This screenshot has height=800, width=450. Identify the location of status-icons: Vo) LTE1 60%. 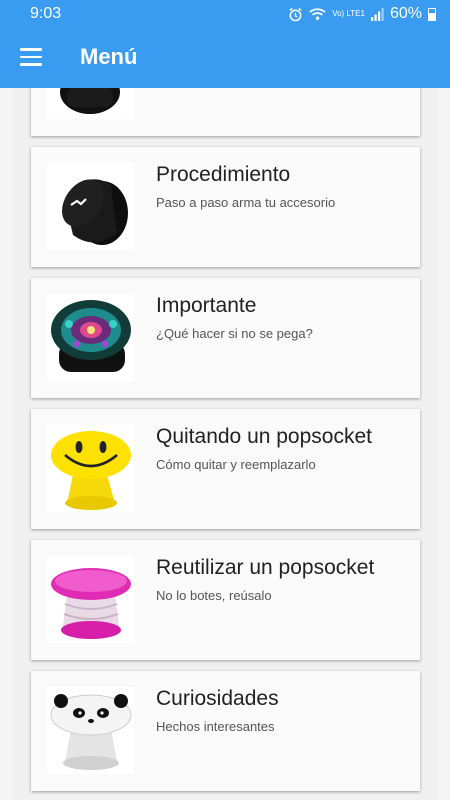
(362, 14).